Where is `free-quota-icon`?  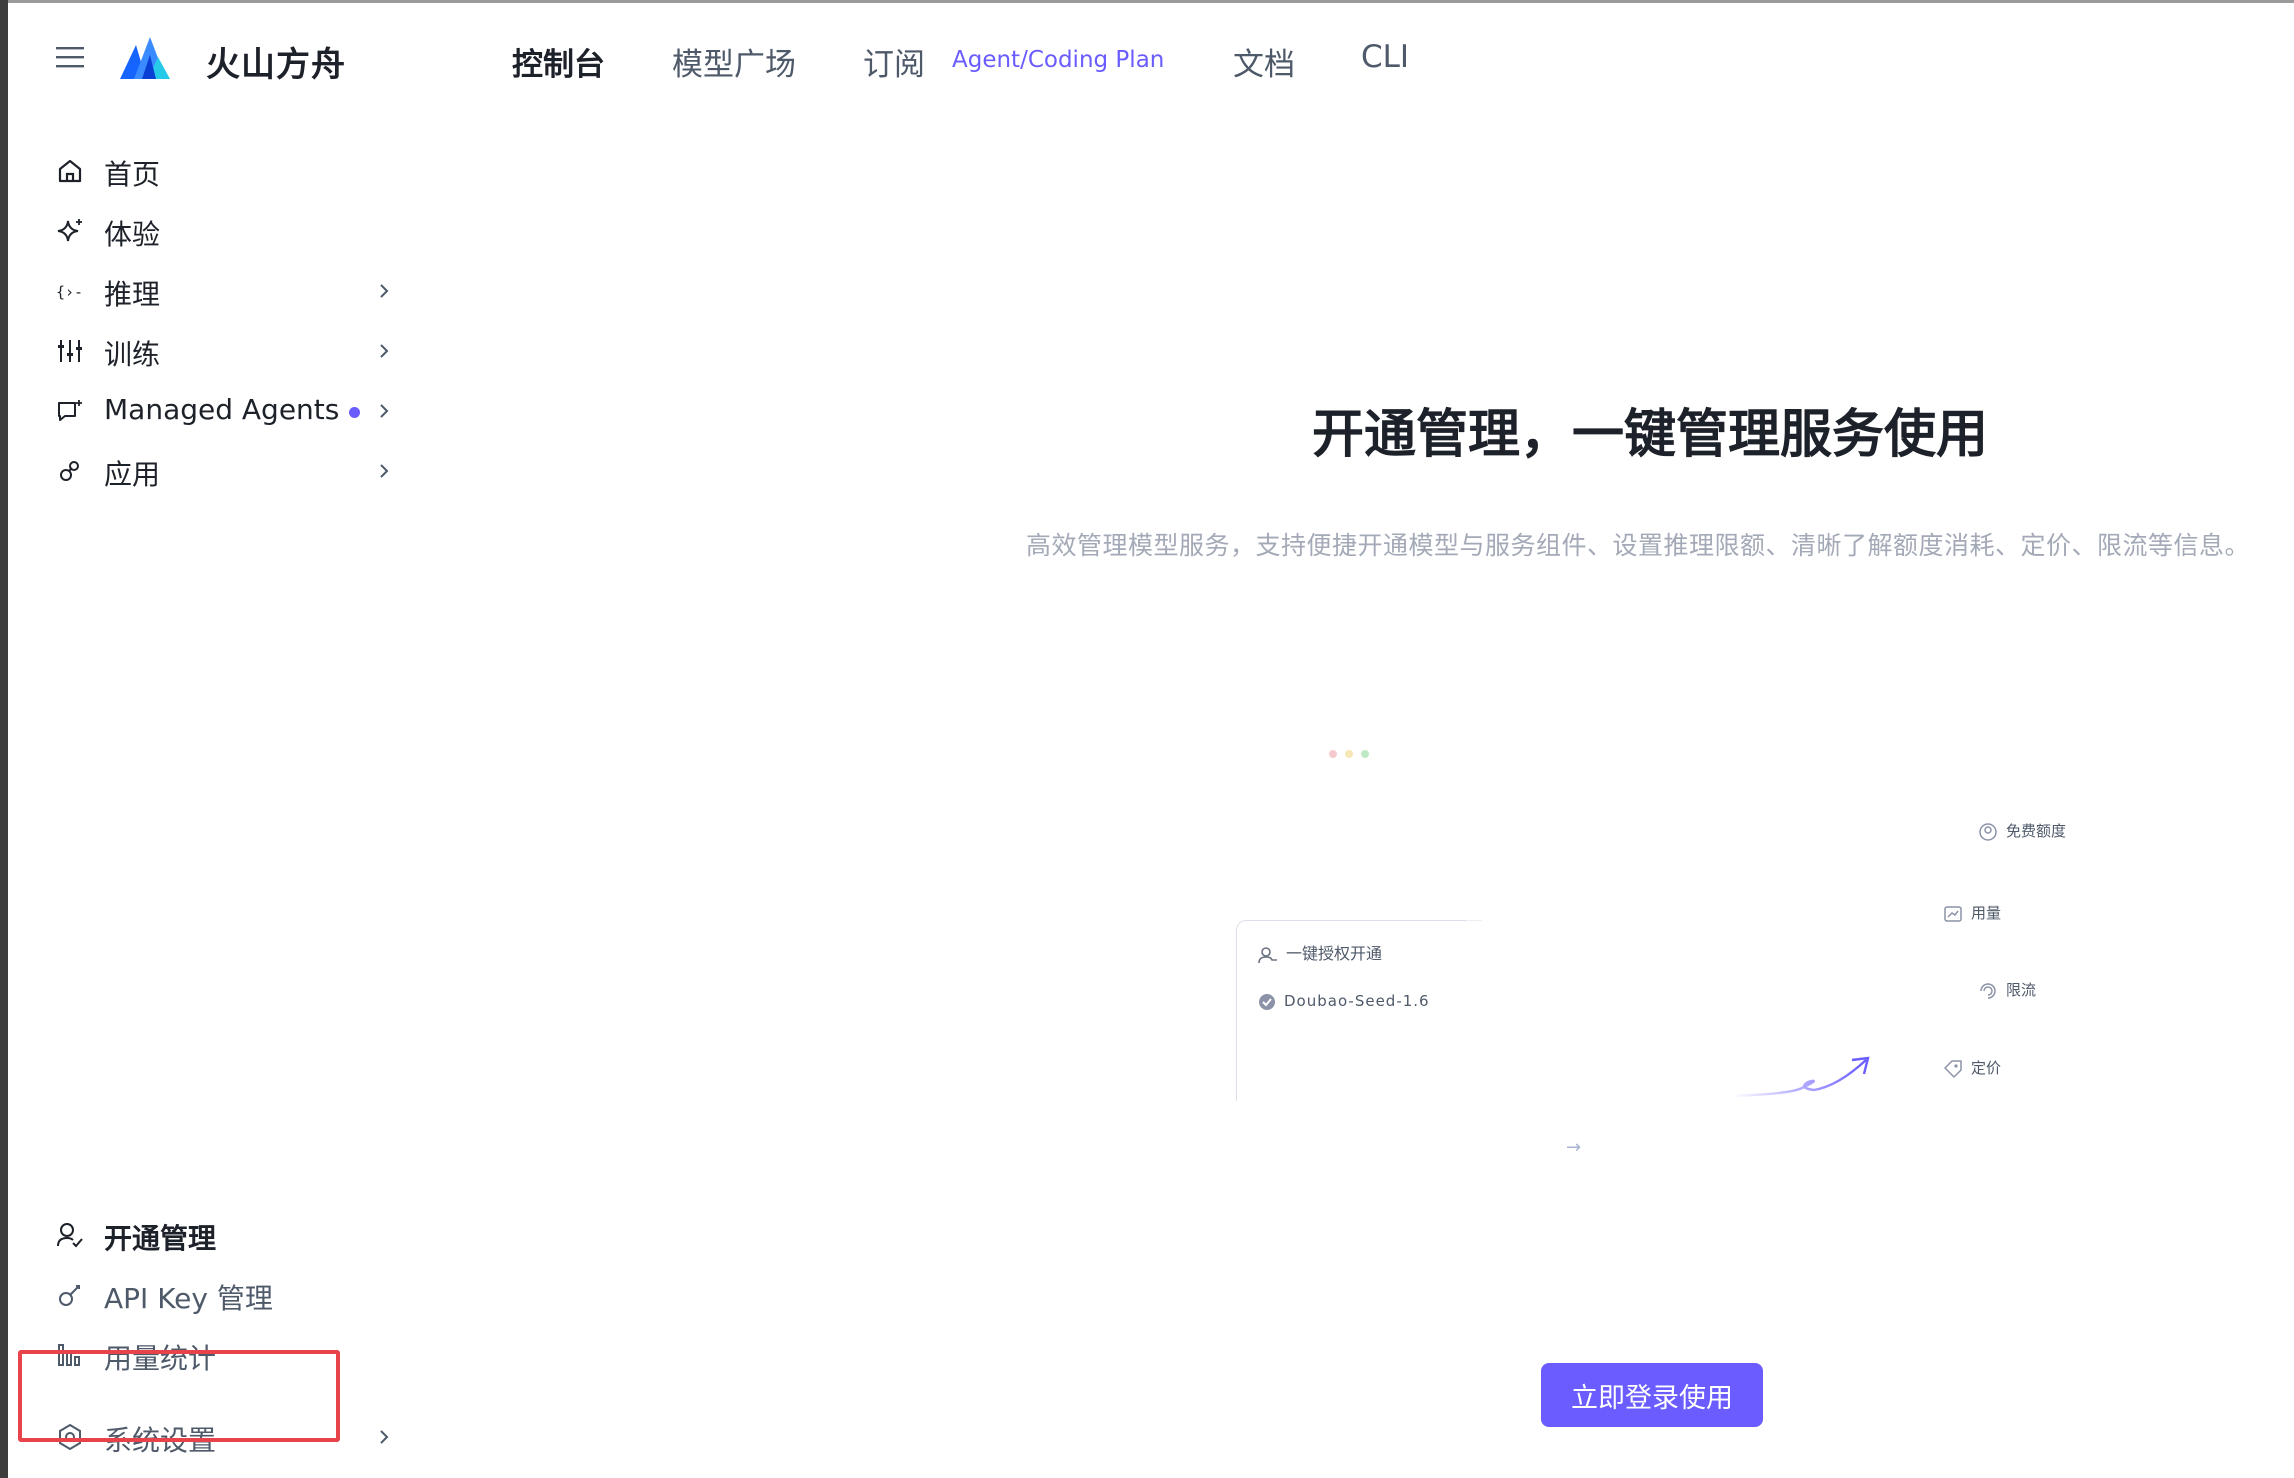
free-quota-icon is located at coordinates (1988, 831).